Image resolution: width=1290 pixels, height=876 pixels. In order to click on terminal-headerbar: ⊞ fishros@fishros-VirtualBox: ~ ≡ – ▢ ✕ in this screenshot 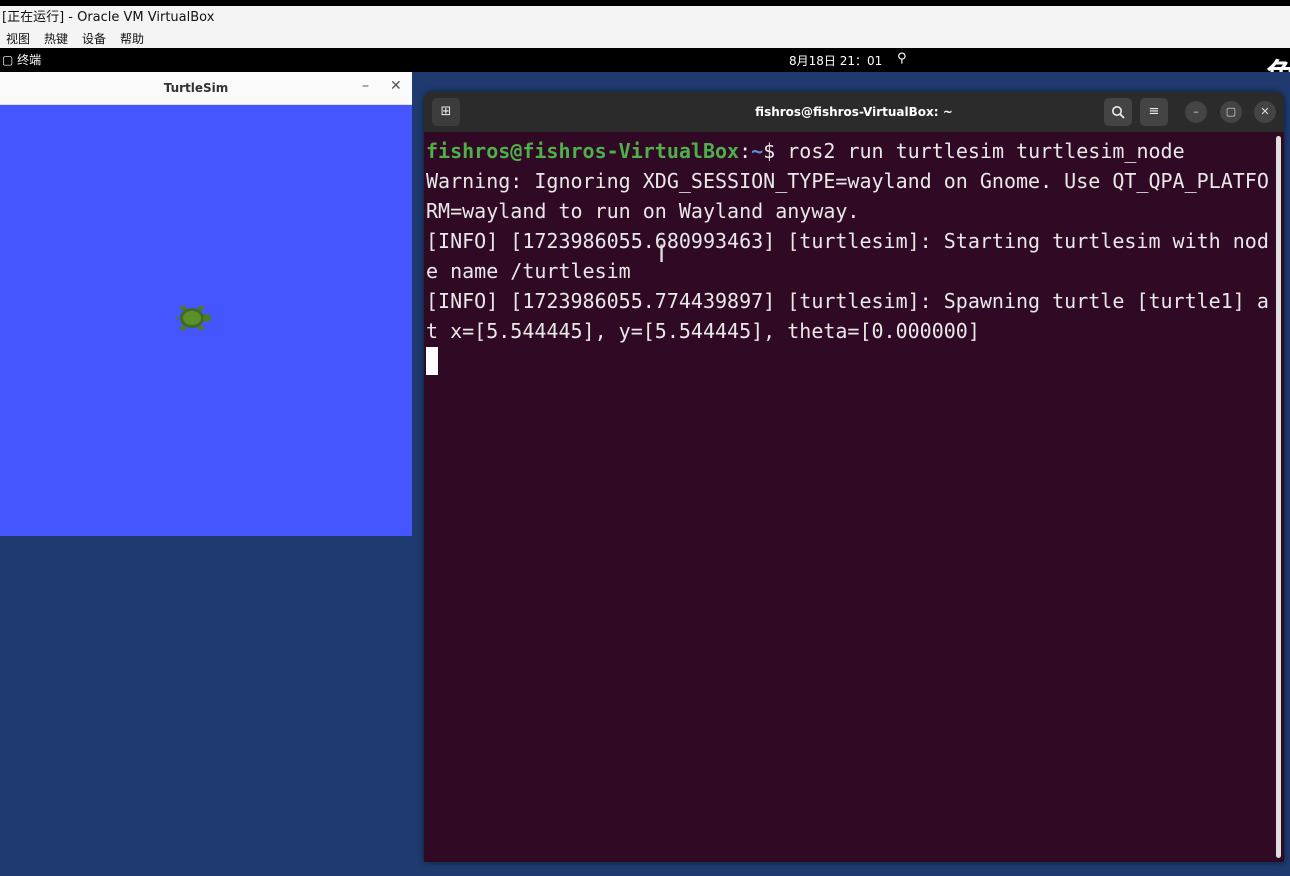, I will do `click(854, 112)`.